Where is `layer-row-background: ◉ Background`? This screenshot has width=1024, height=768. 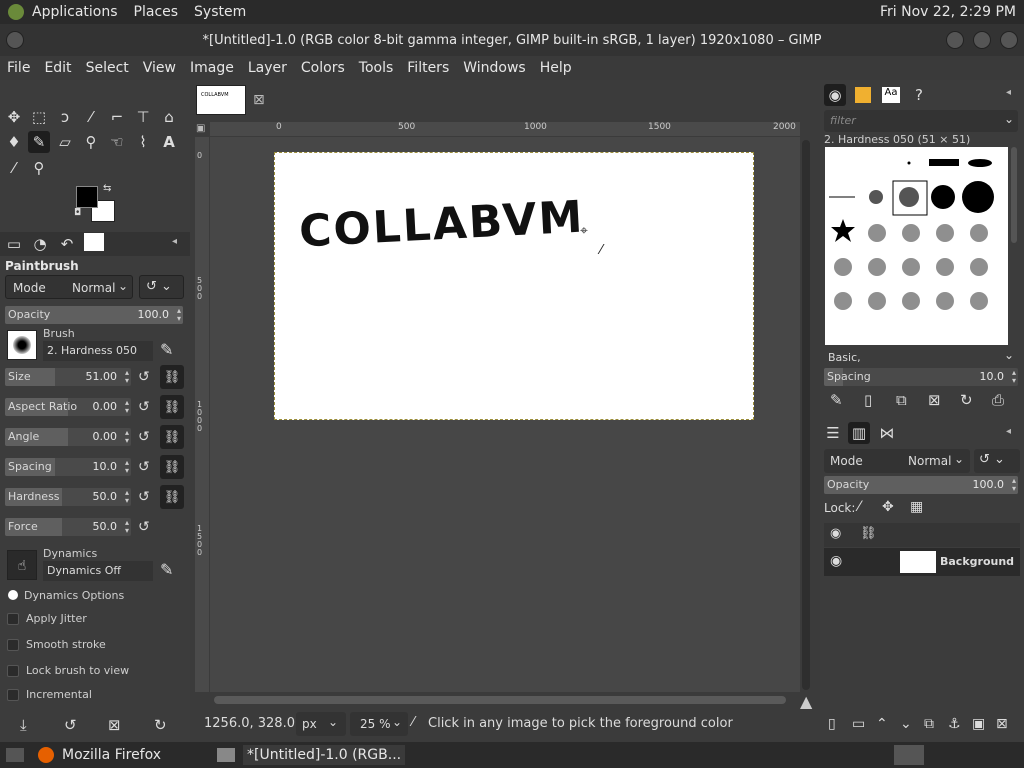 layer-row-background: ◉ Background is located at coordinates (922, 562).